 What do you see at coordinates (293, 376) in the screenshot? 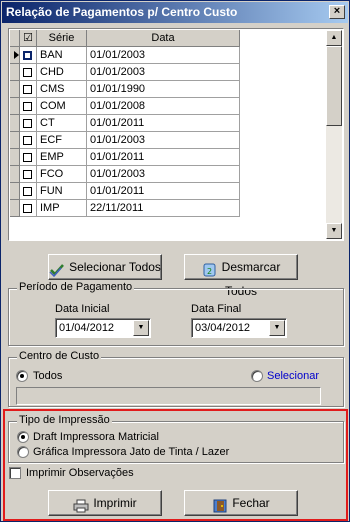
I see `selecionar-label: Selecionar` at bounding box center [293, 376].